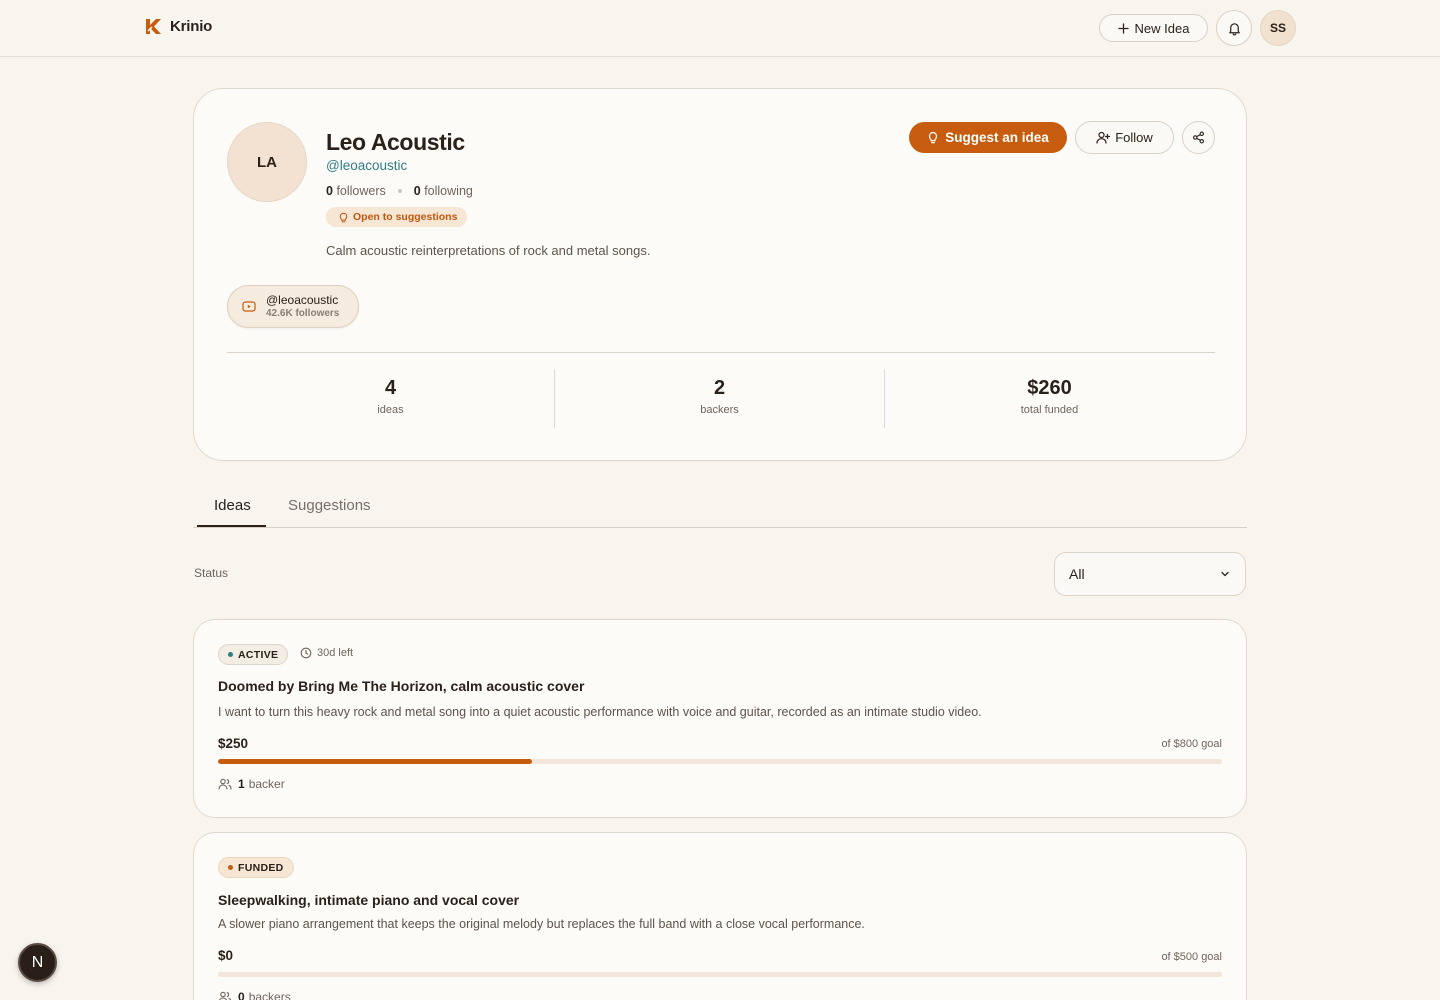 Image resolution: width=1440 pixels, height=1000 pixels. What do you see at coordinates (1225, 574) in the screenshot?
I see `chevron-down-icon` at bounding box center [1225, 574].